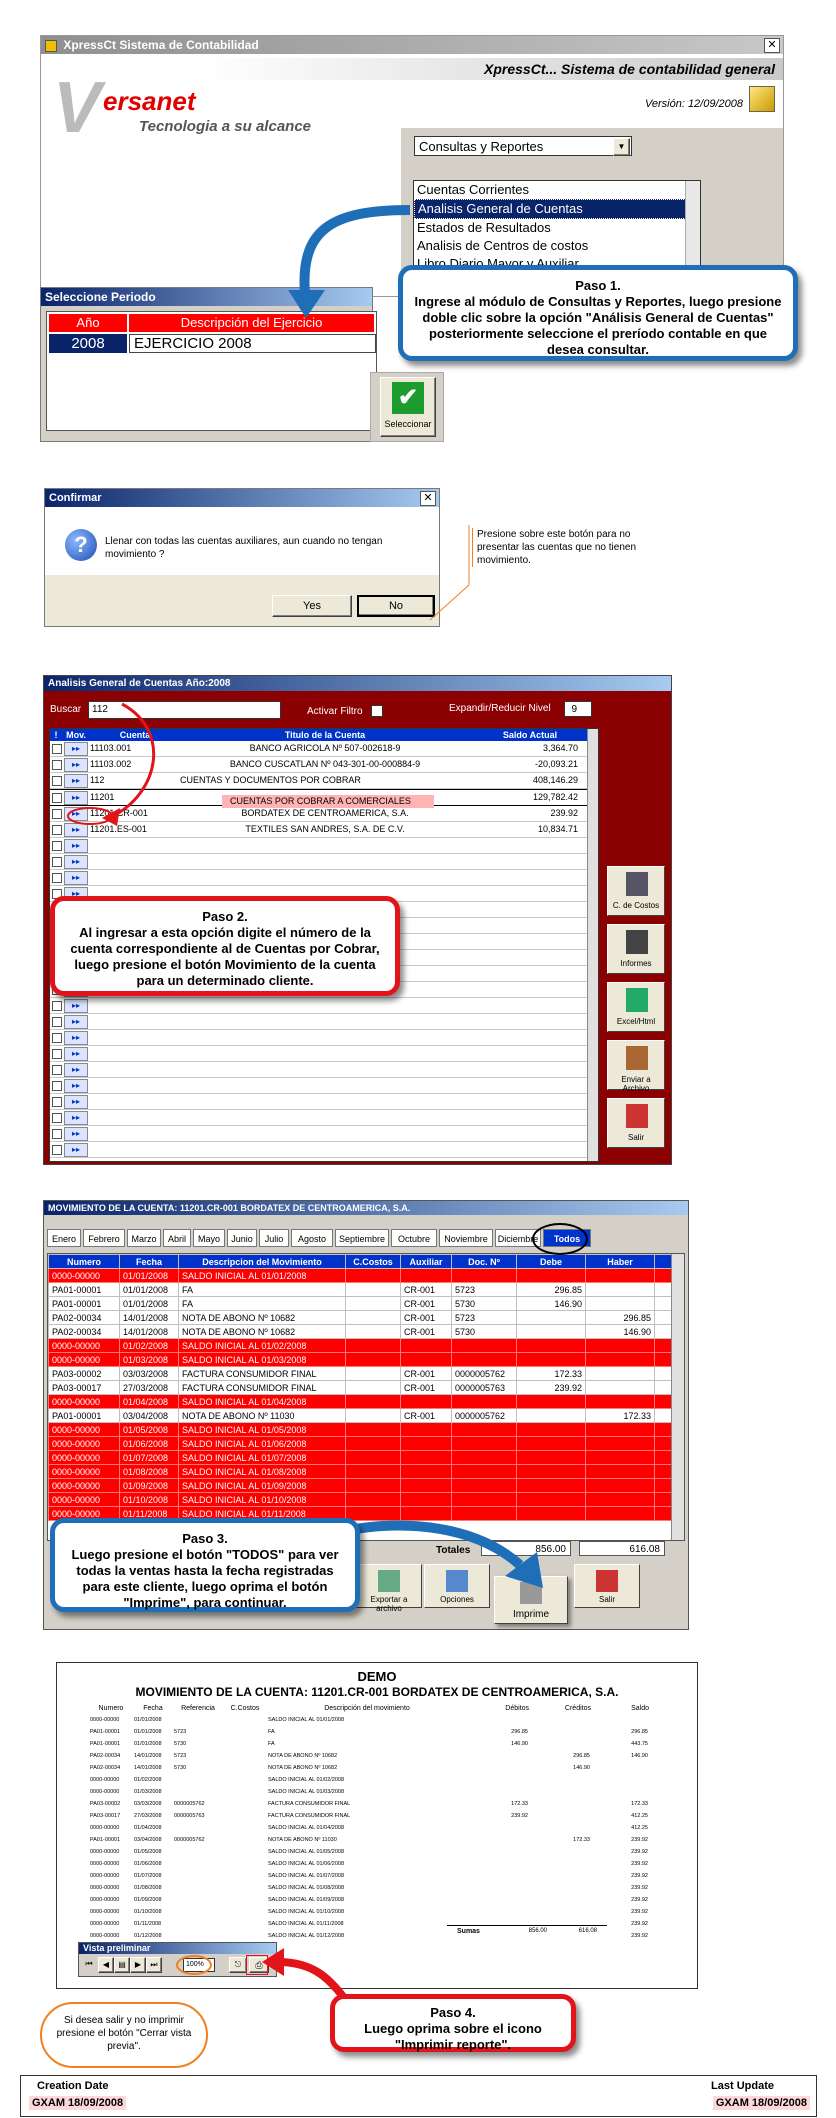 The image size is (836, 2118). What do you see at coordinates (414, 1238) in the screenshot?
I see `month-tab-octubre: Octubre` at bounding box center [414, 1238].